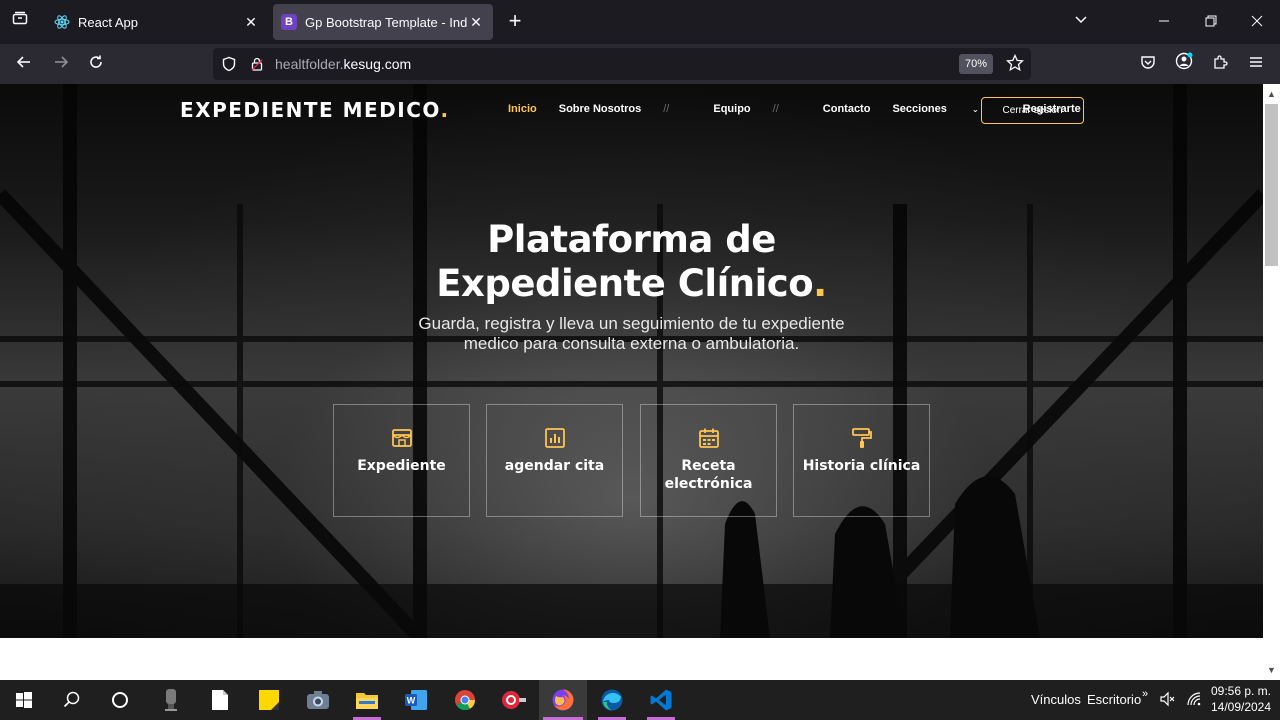 Image resolution: width=1280 pixels, height=720 pixels. I want to click on account-icon, so click(1184, 64).